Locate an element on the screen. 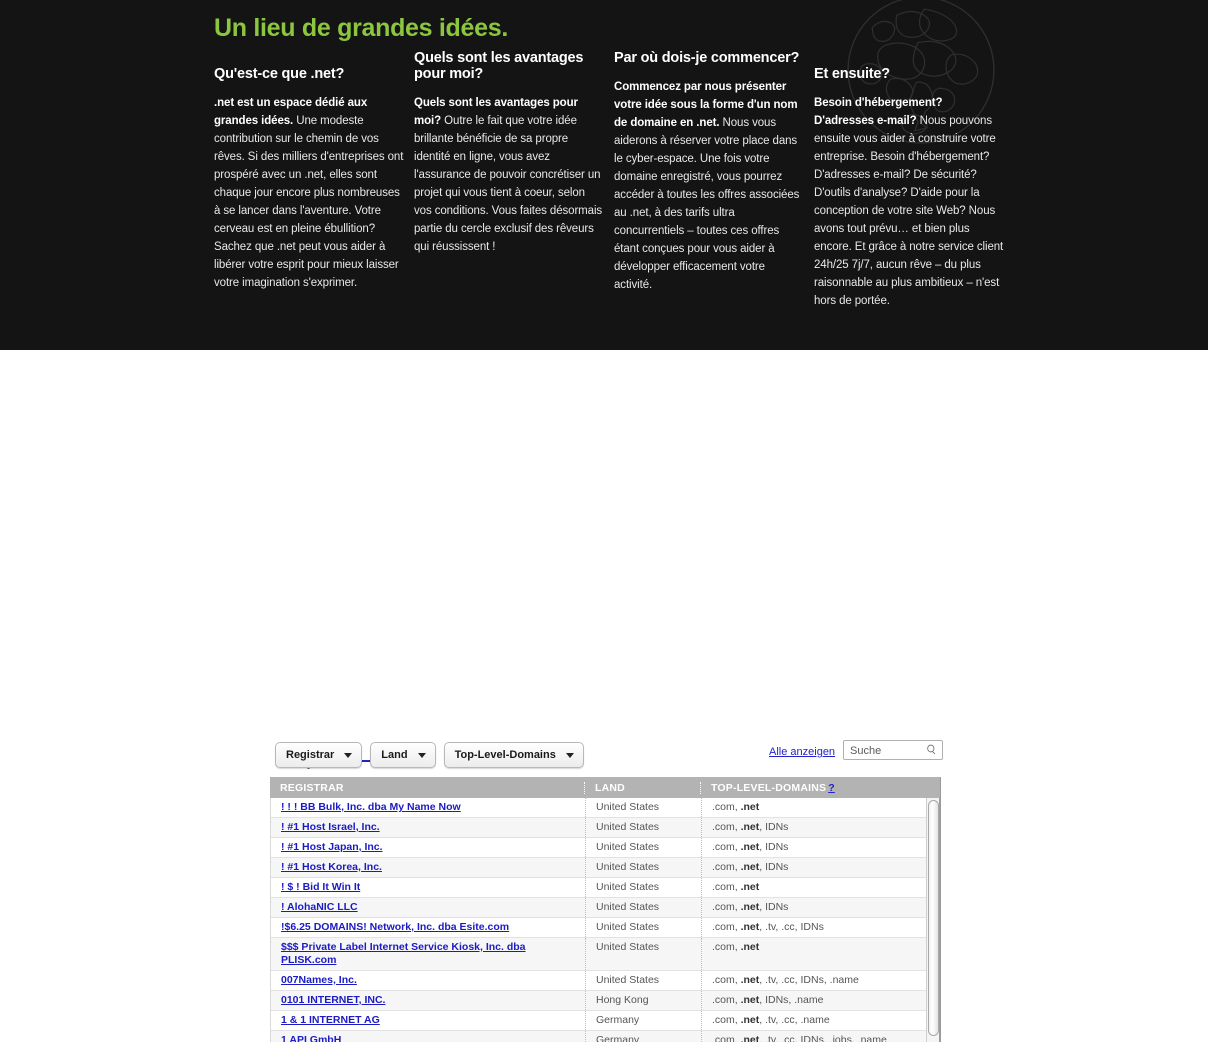  registrar-link: ! #1 Host Korea, Inc. is located at coordinates (331, 867).